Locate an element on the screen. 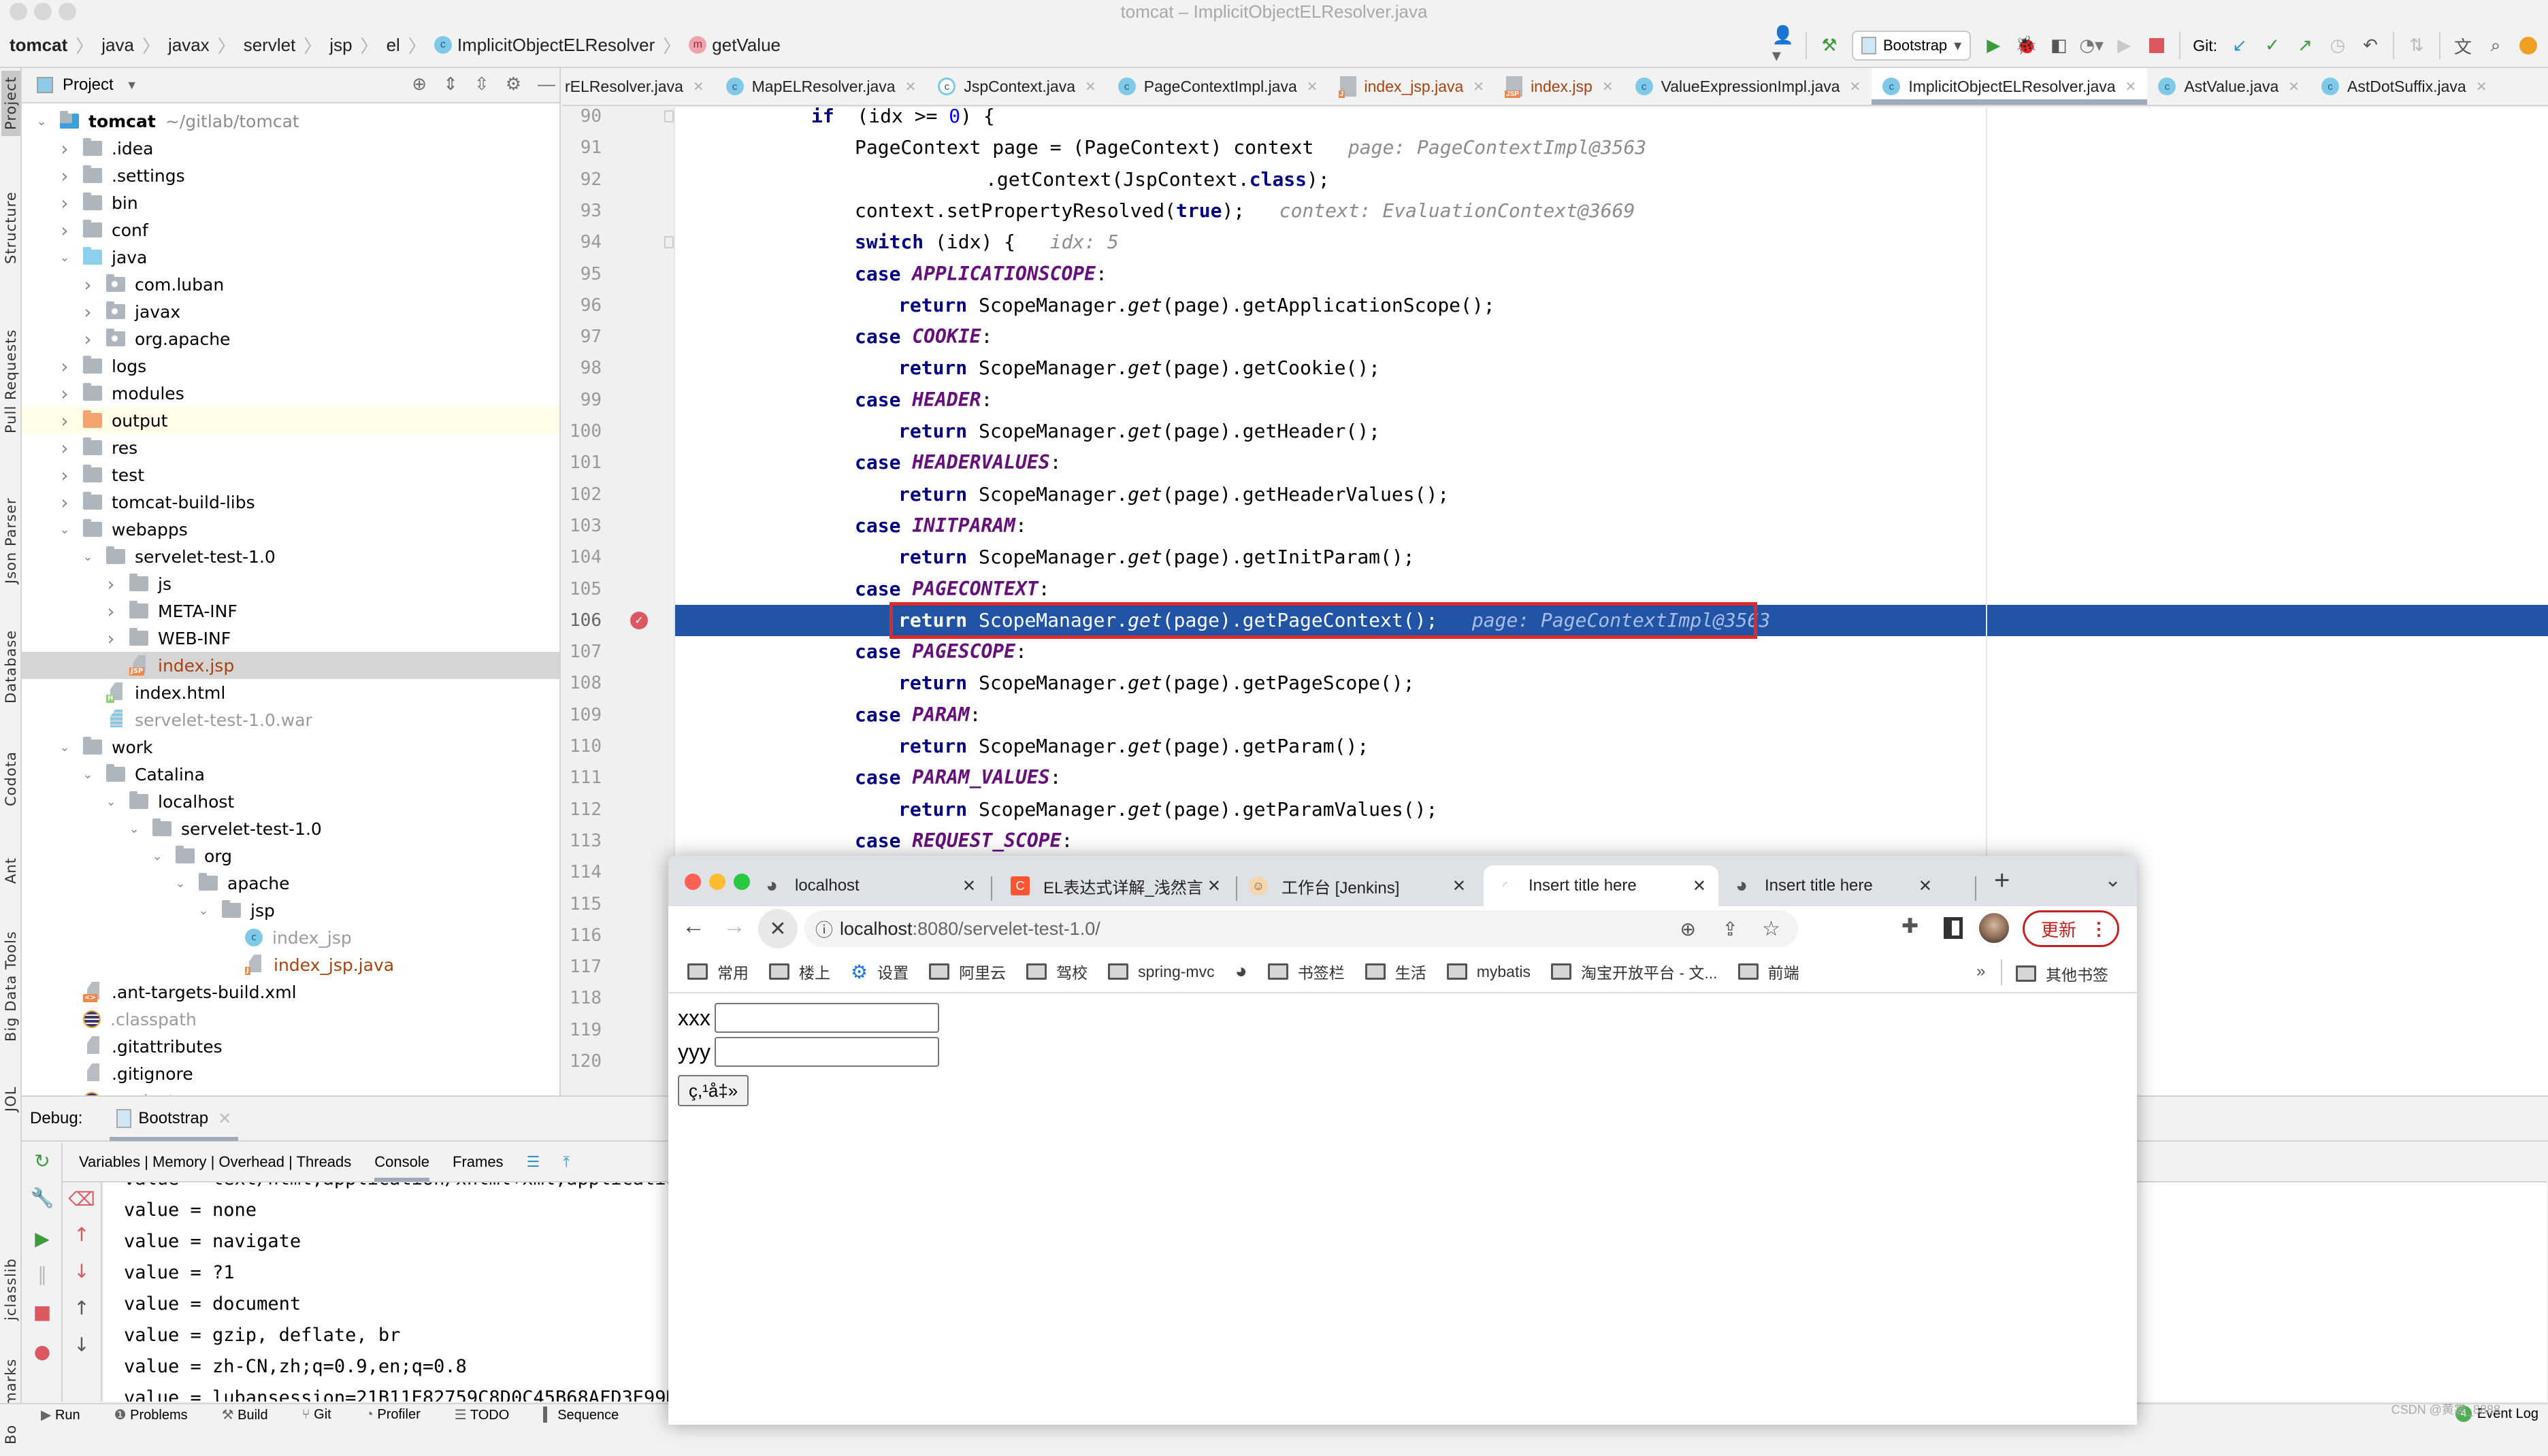 The width and height of the screenshot is (2548, 1456). breadcrumb-item: tomcat is located at coordinates (39, 46).